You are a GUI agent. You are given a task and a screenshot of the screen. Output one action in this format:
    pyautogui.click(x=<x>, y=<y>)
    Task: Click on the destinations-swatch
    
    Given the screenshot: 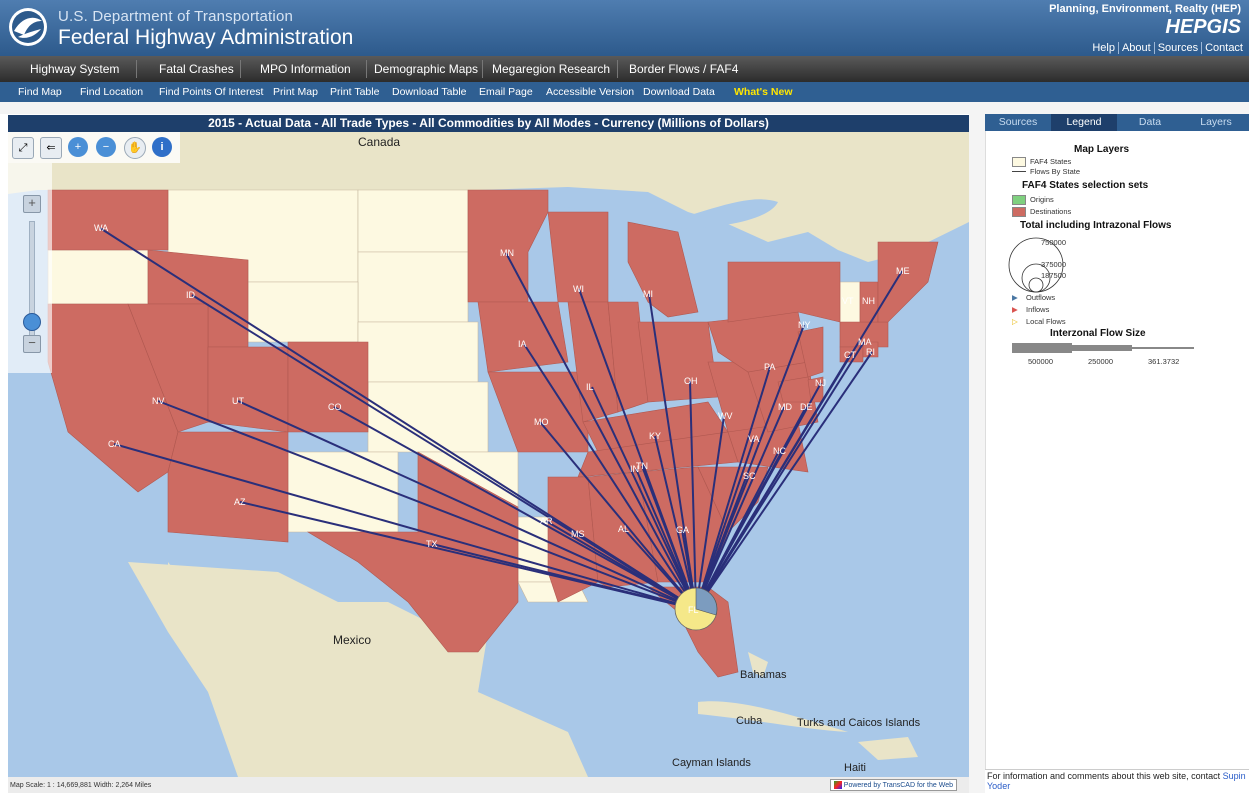 What is the action you would take?
    pyautogui.click(x=1019, y=212)
    